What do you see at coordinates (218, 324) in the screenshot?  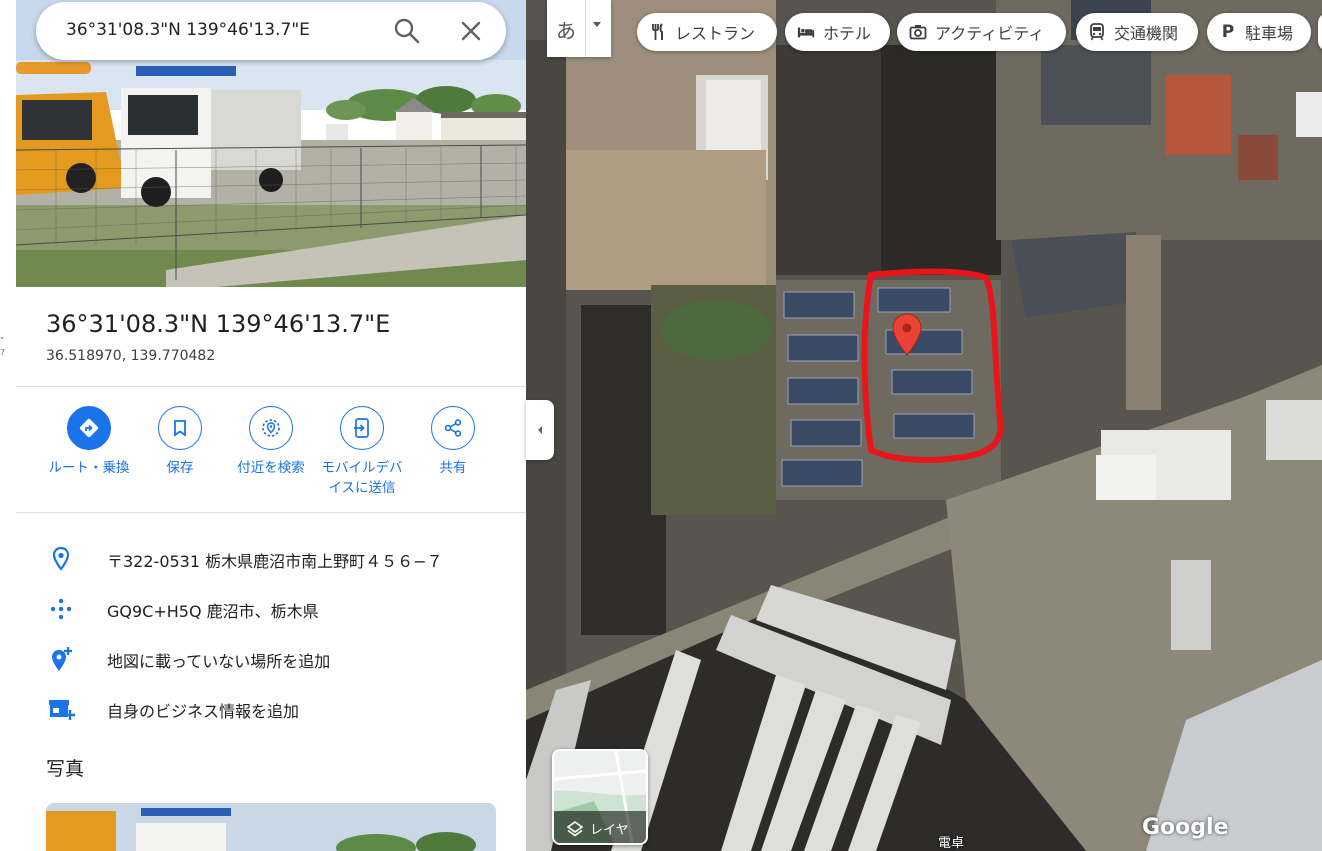 I see `place-title: 36°31'08.3"N 139°46'13.7"E` at bounding box center [218, 324].